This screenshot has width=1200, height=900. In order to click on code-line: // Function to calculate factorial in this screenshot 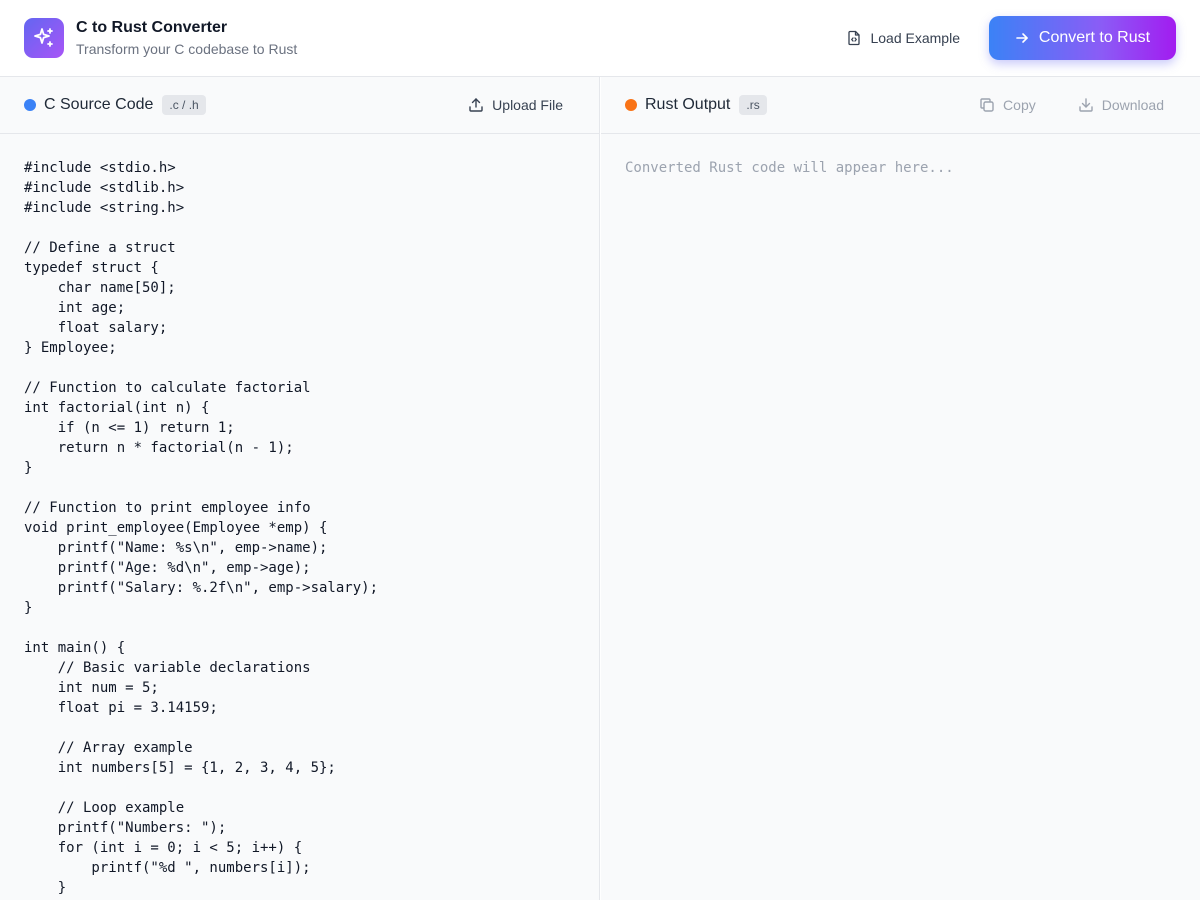, I will do `click(167, 388)`.